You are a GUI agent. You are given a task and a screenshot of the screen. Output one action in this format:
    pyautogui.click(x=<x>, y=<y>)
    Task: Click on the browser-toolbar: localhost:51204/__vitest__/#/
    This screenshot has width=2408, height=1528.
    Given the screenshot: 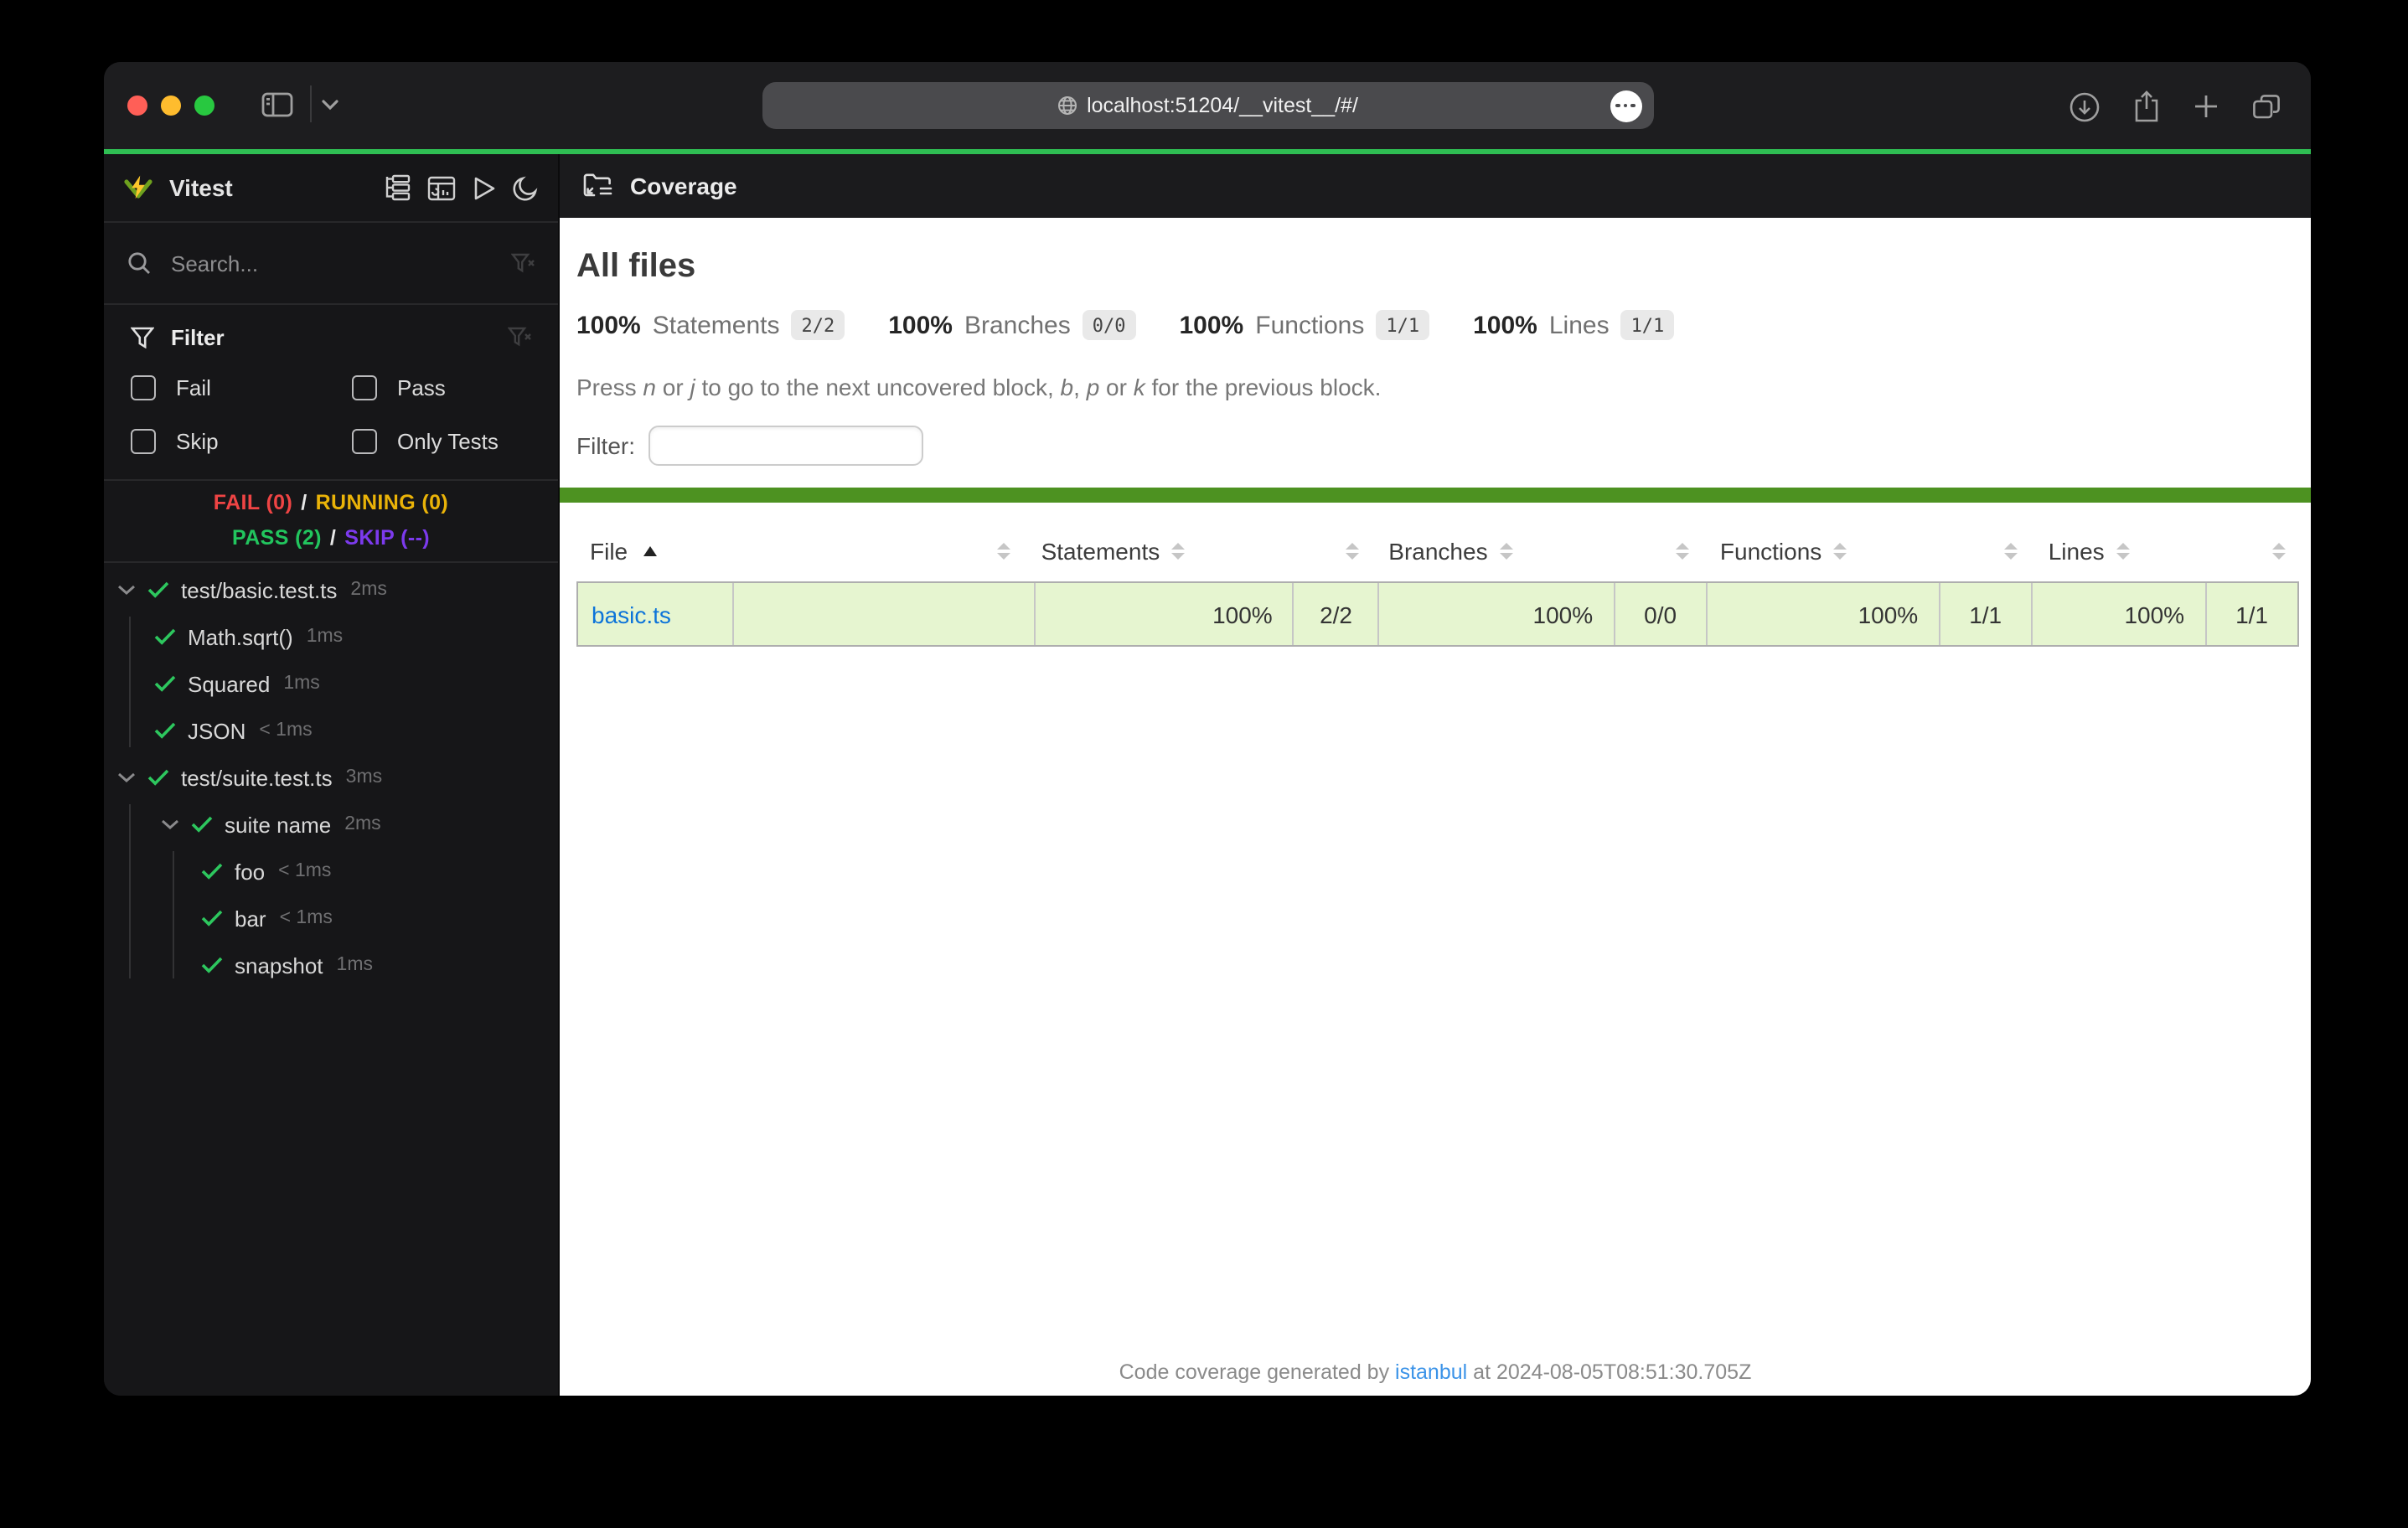 What is the action you would take?
    pyautogui.click(x=1207, y=105)
    